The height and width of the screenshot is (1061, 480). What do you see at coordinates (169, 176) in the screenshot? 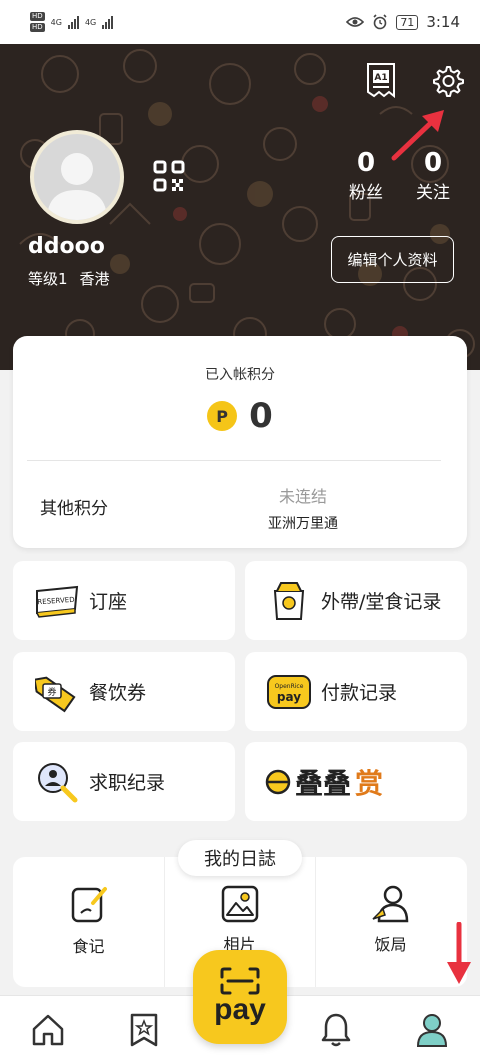
I see `qr-code-icon` at bounding box center [169, 176].